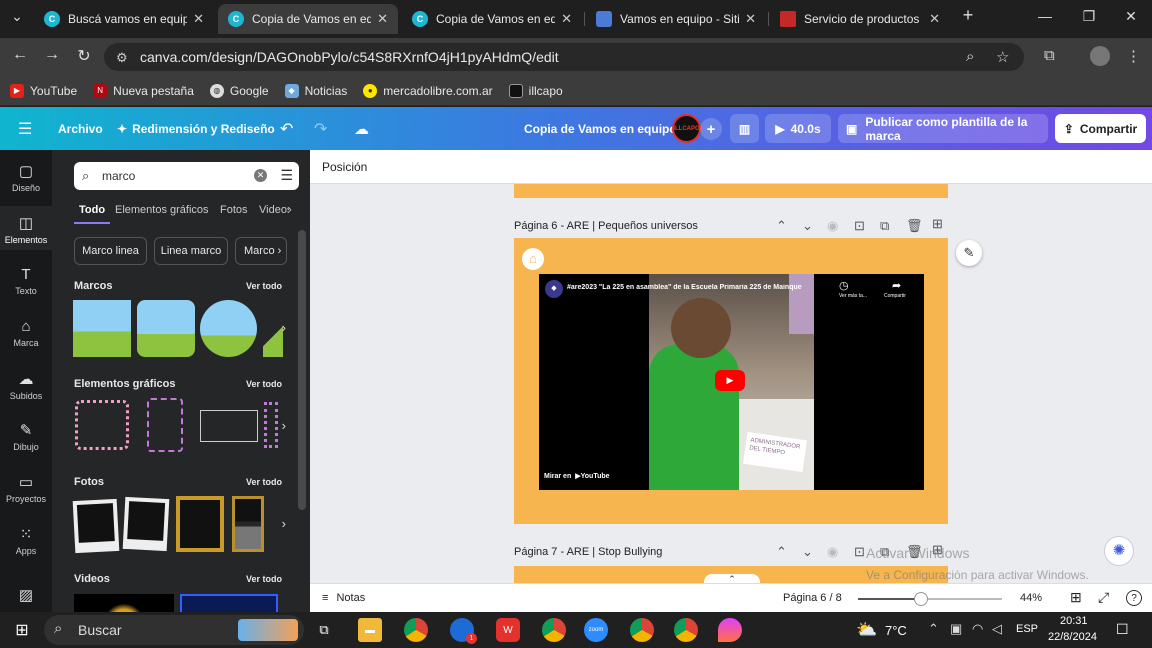  I want to click on window-close-icon: ✕, so click(1130, 16).